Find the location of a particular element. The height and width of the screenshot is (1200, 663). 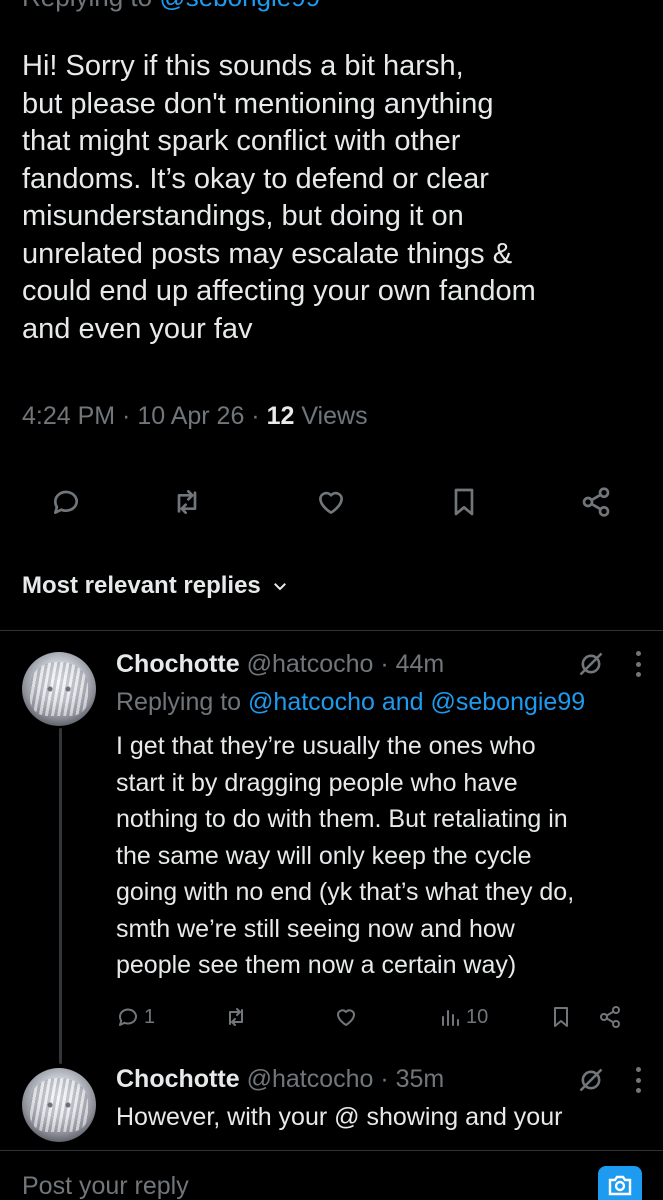

reply-header: Chochotte @hatcocho · 35m is located at coordinates (280, 1079).